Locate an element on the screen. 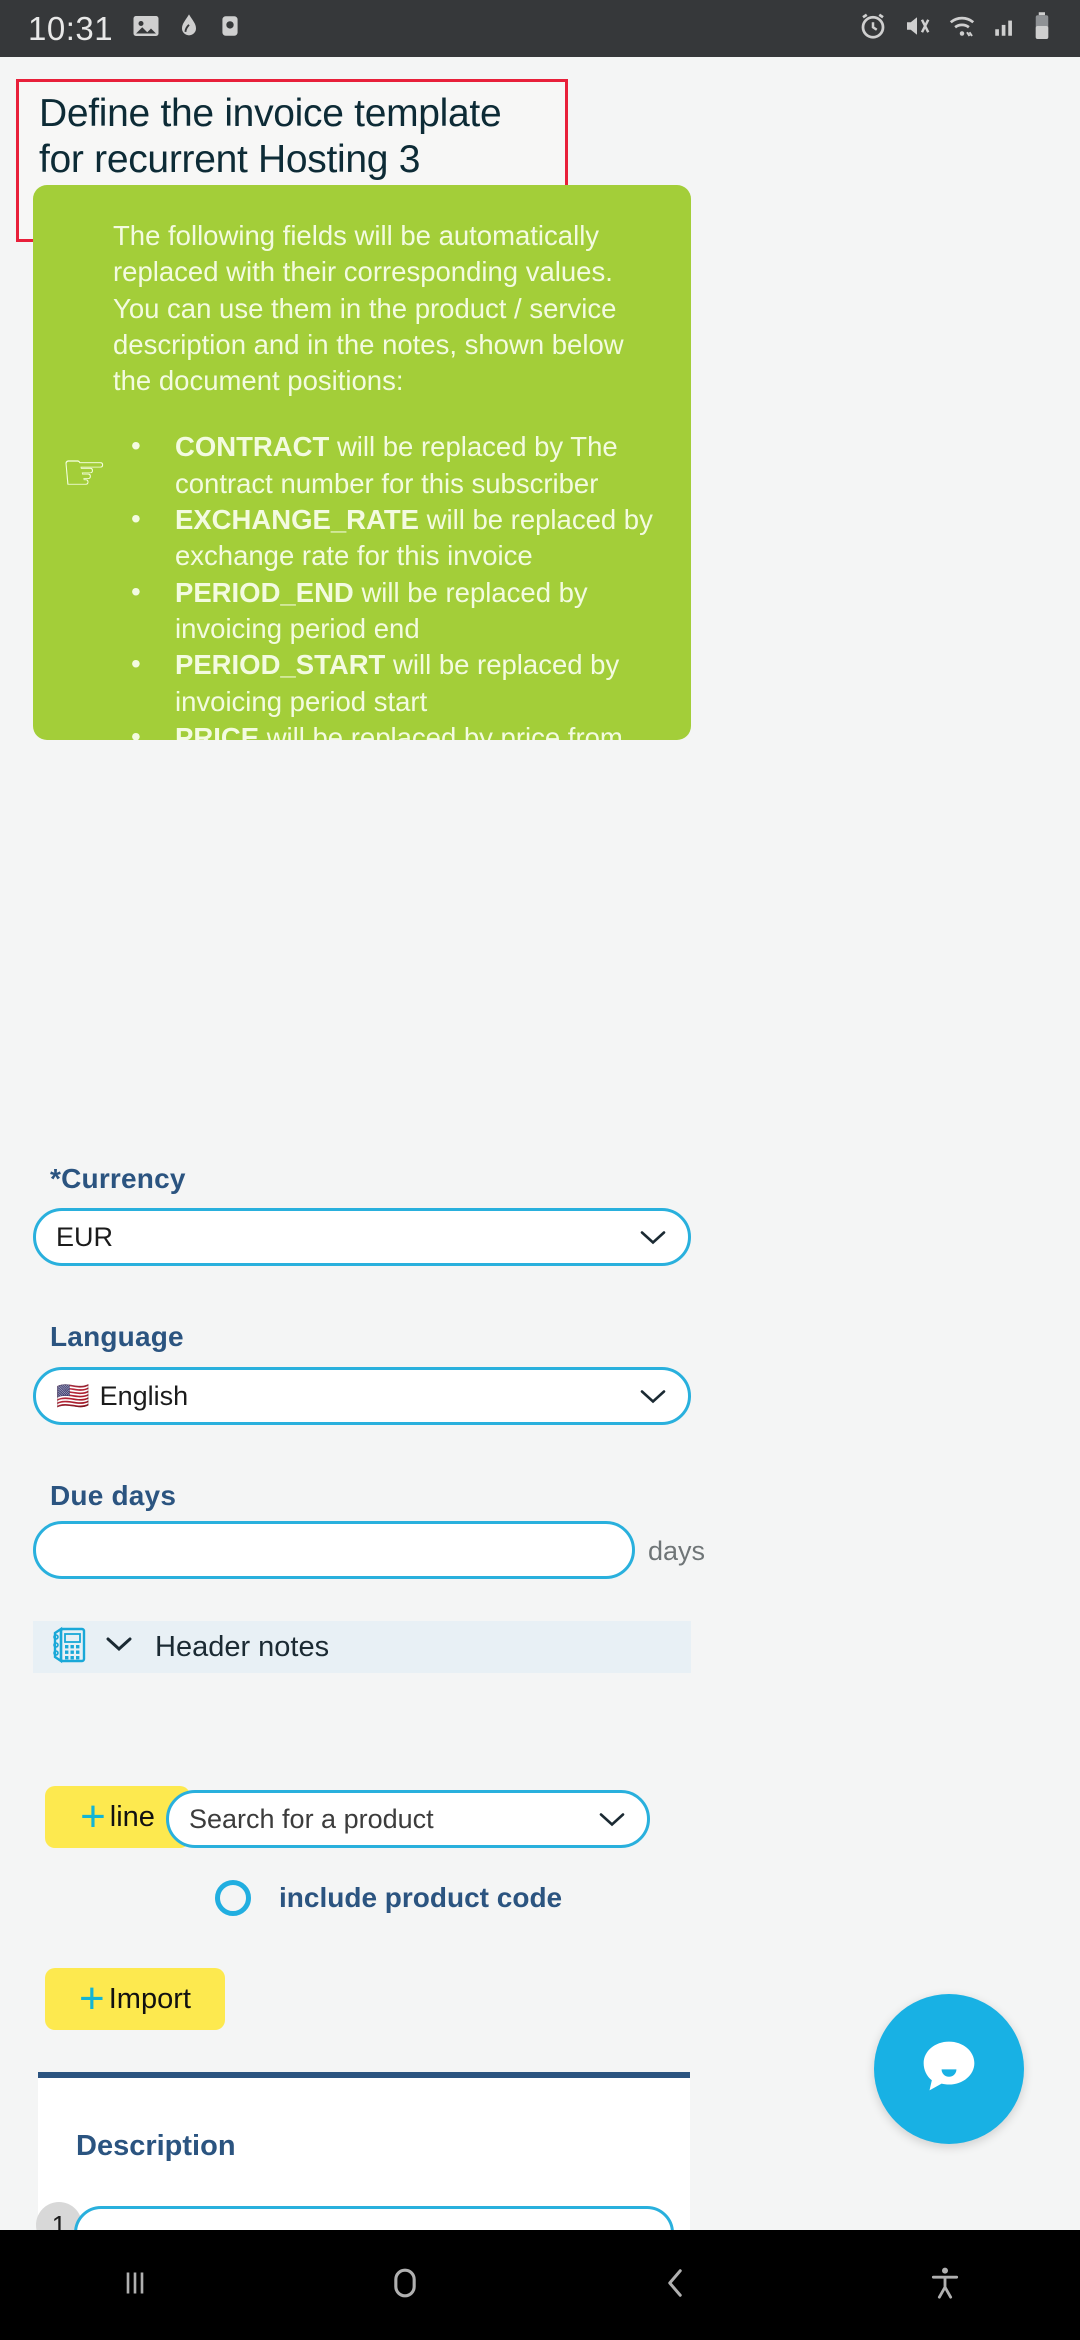 This screenshot has width=1080, height=2340. android-navigation-bar is located at coordinates (540, 2285).